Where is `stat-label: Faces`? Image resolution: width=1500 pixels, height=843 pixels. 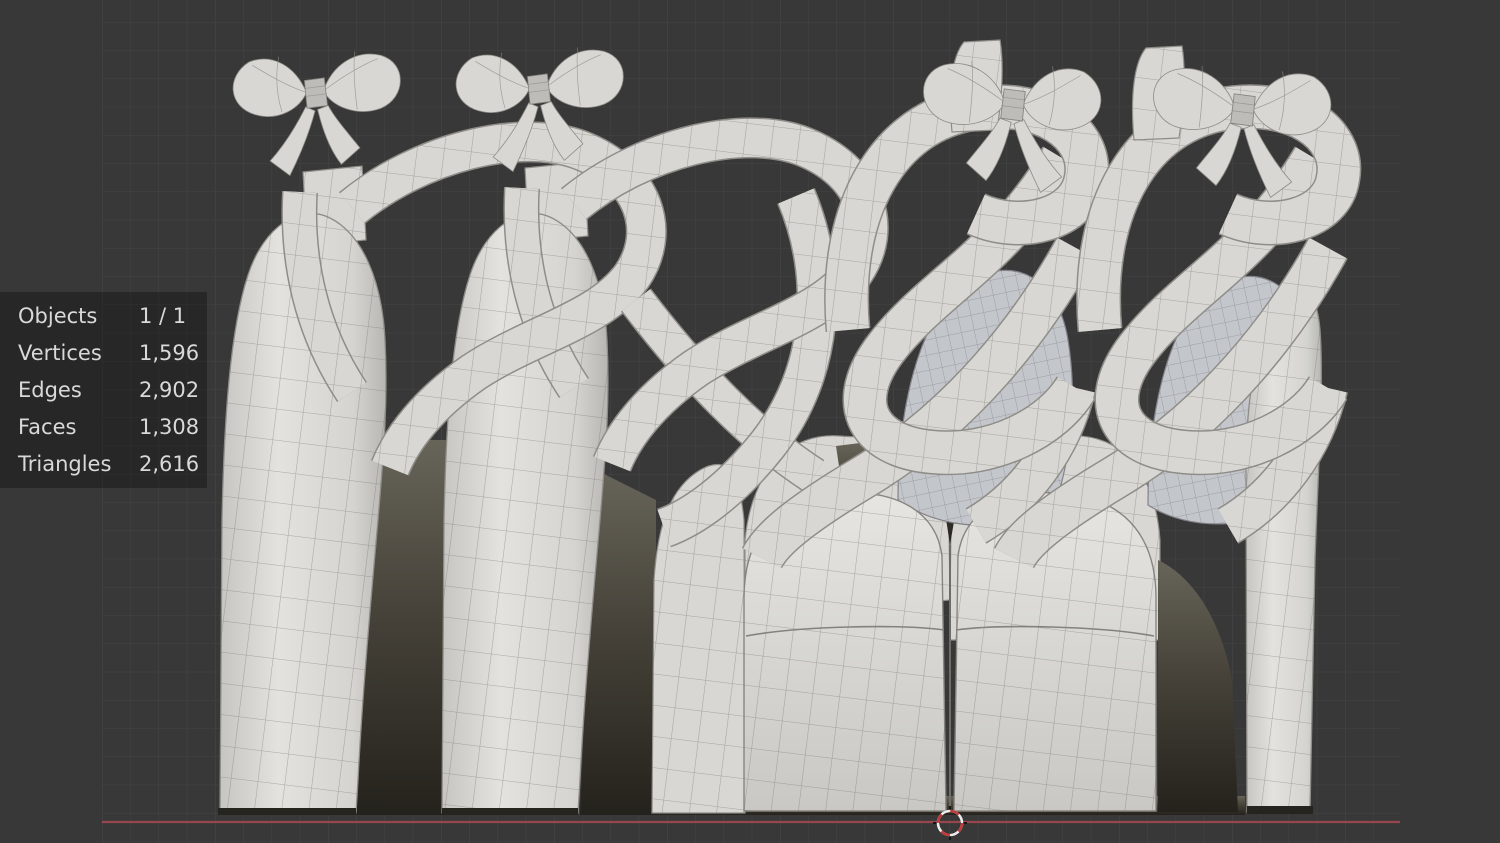 stat-label: Faces is located at coordinates (47, 426).